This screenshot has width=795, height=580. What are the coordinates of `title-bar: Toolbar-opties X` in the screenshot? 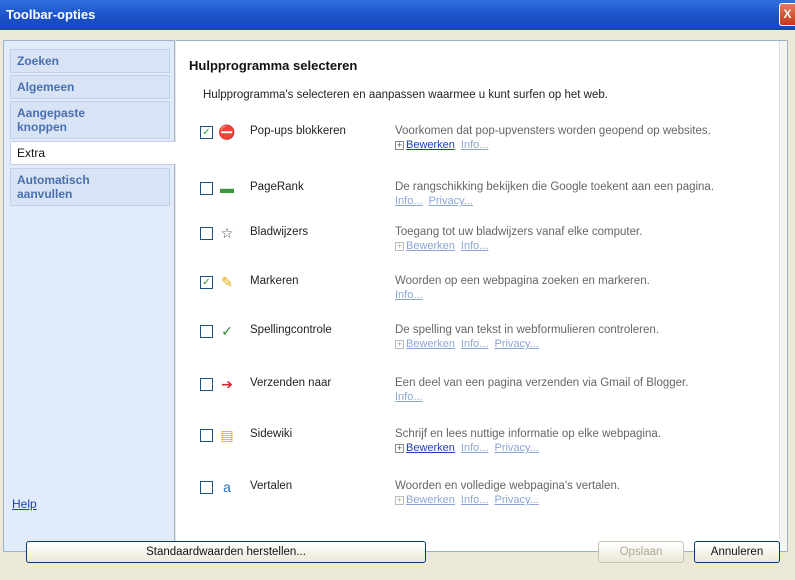 It's located at (397, 15).